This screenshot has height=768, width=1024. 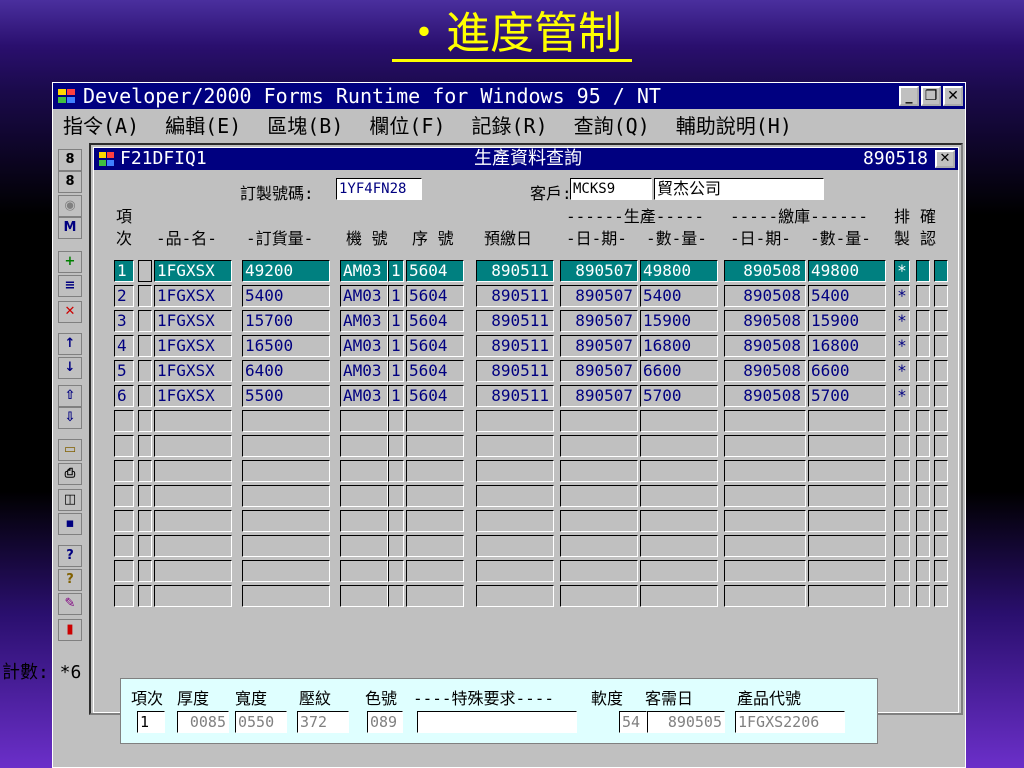 What do you see at coordinates (739, 189) in the screenshot?
I see `customer-name-field: 貿杰公司` at bounding box center [739, 189].